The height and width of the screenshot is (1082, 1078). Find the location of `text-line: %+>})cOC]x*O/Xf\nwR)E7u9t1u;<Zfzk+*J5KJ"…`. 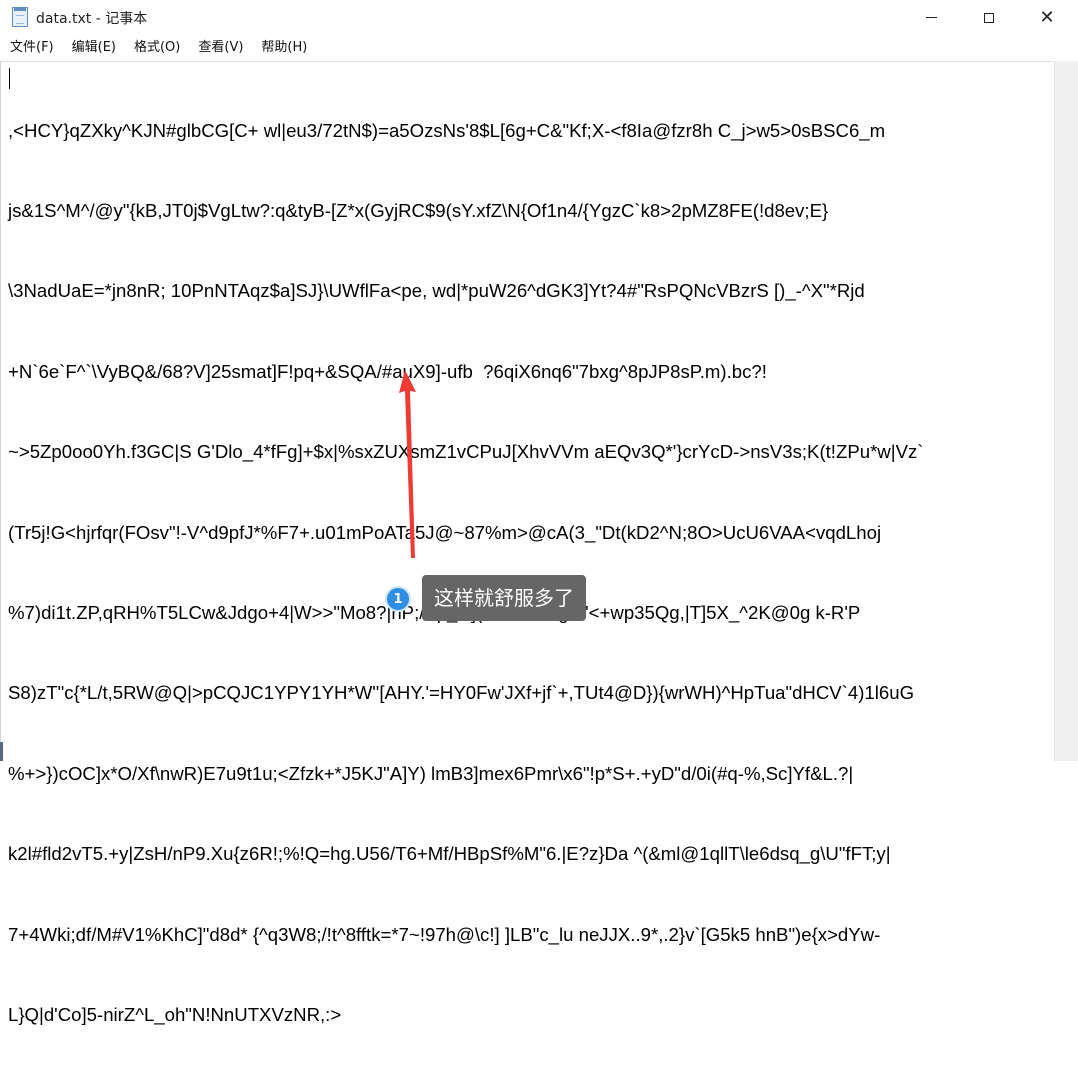

text-line: %+>})cOC]x*O/Xf\nwR)E7u9t1u;<Zfzk+*J5KJ"… is located at coordinates (431, 773).